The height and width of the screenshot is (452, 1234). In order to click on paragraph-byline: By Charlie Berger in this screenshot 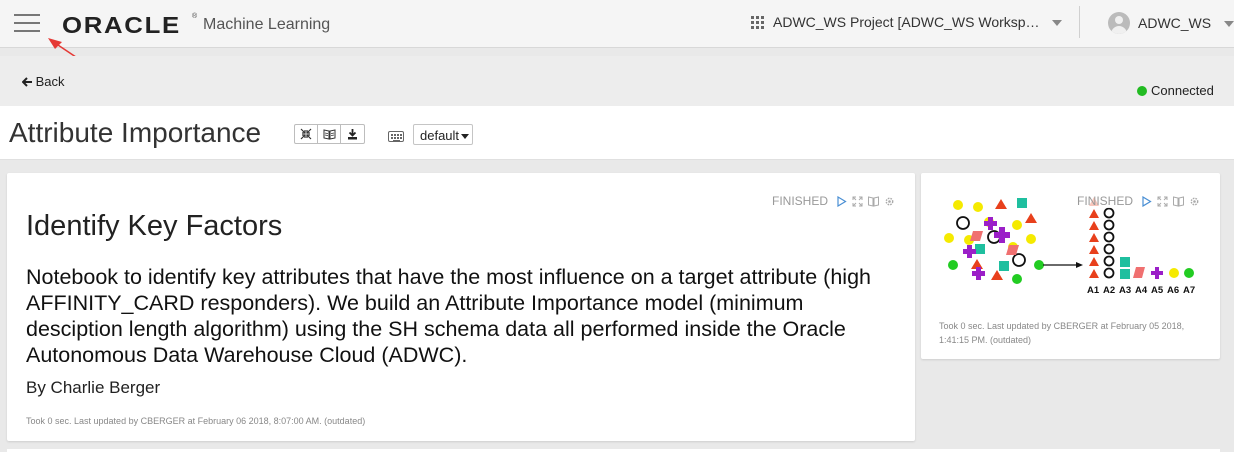, I will do `click(93, 387)`.